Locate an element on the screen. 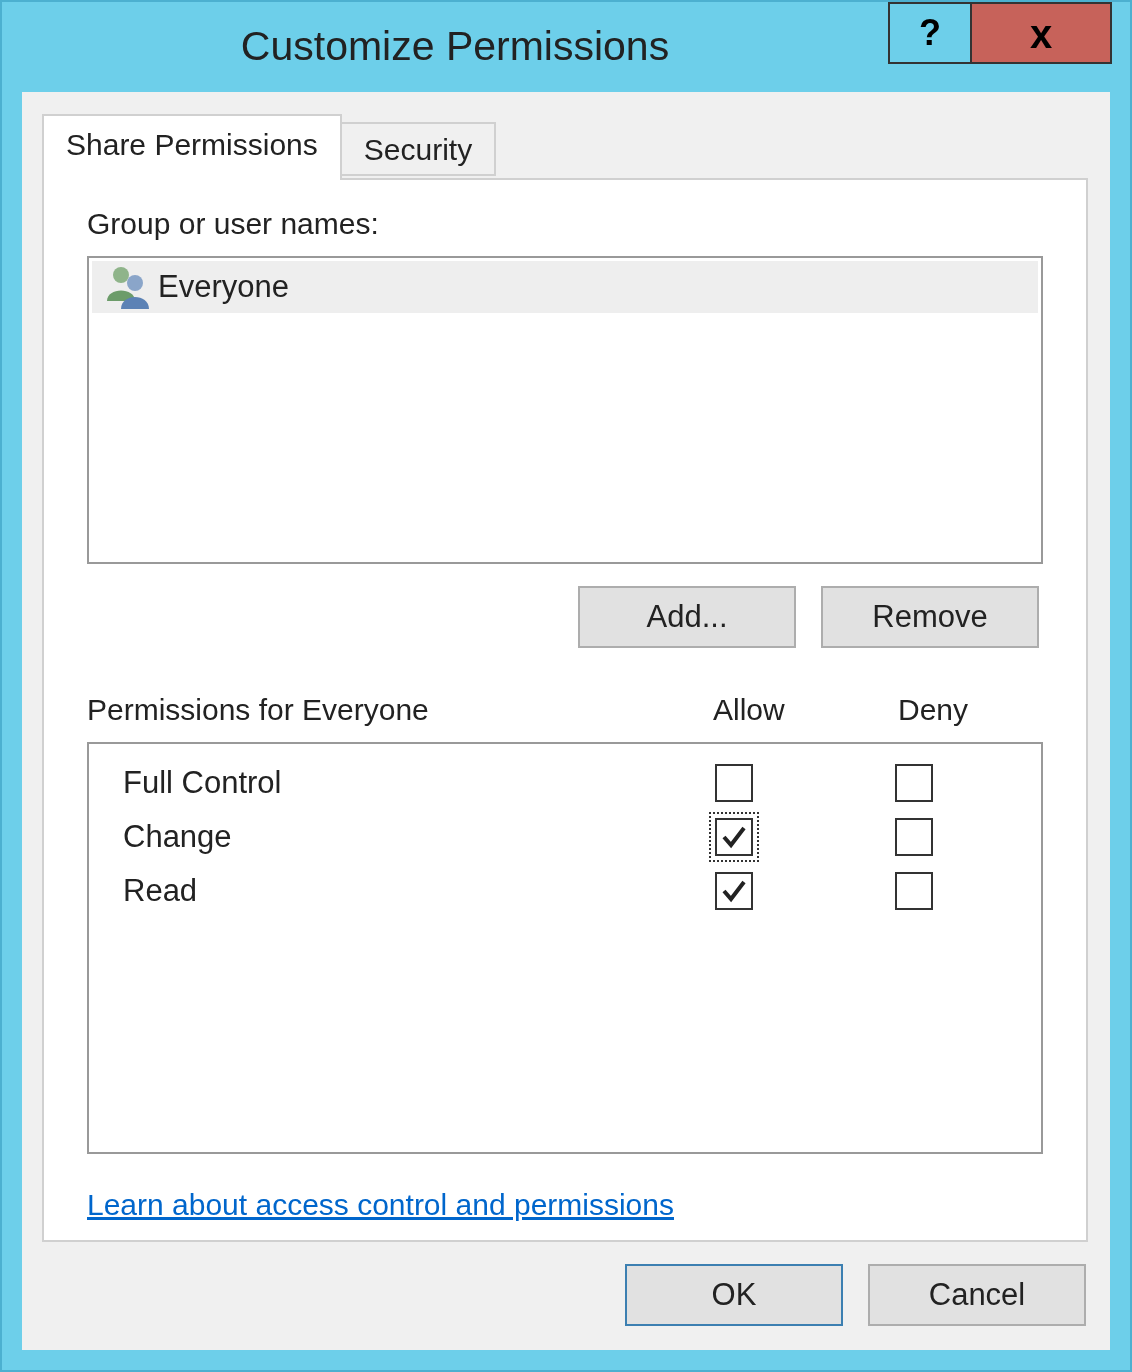  dialog-button: Remove is located at coordinates (930, 617).